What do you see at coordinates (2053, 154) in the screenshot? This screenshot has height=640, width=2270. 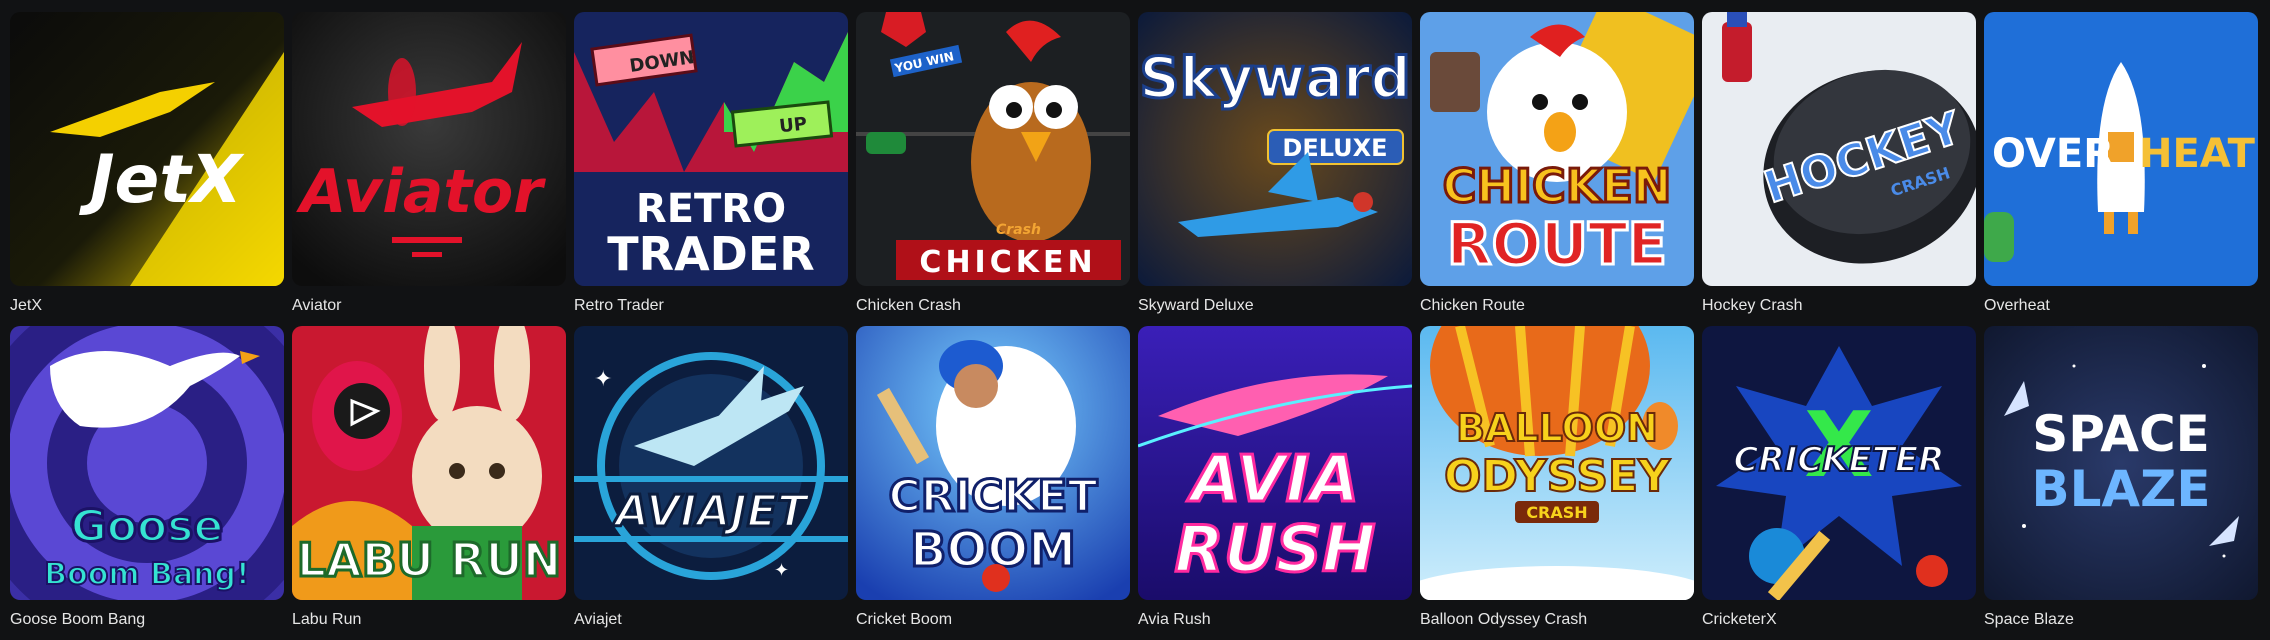 I see `svg-text: OVER` at bounding box center [2053, 154].